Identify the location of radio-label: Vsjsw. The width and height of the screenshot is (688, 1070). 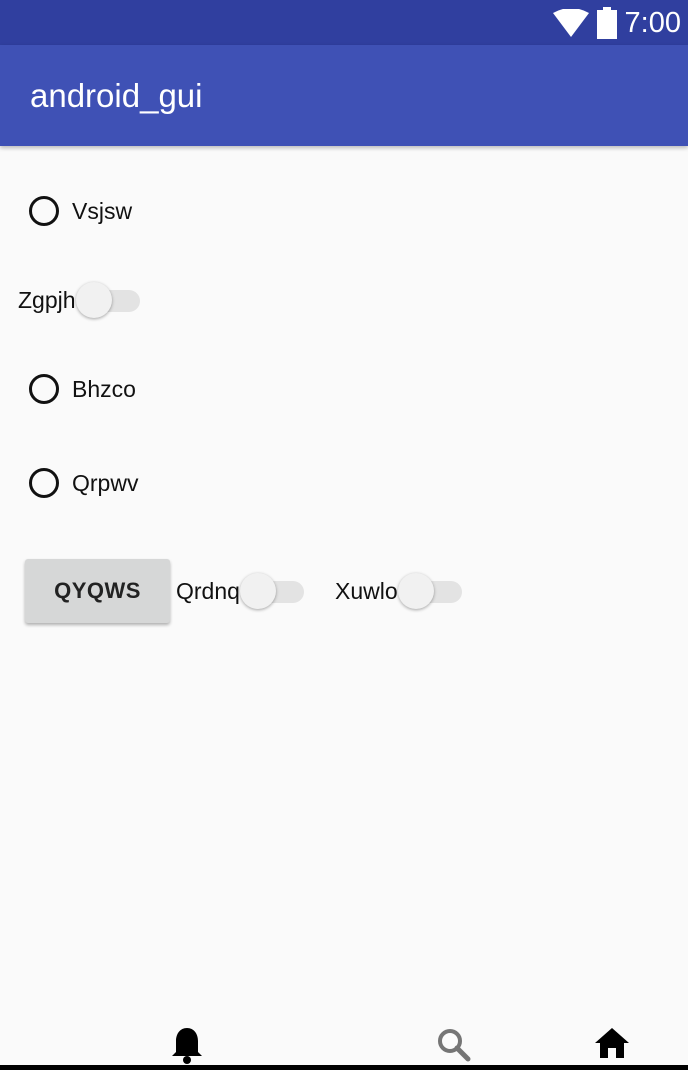
(102, 210).